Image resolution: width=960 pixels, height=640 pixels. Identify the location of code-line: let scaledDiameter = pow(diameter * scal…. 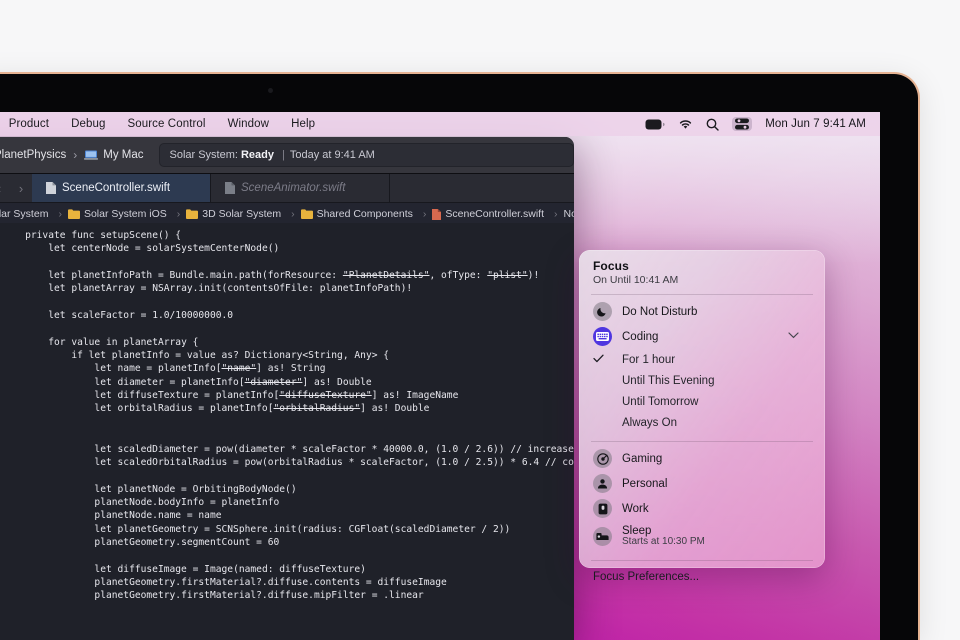
(288, 449).